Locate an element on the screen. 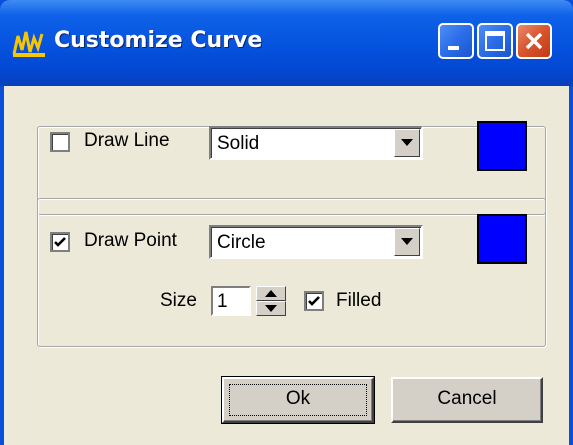  maximize-icon is located at coordinates (495, 41).